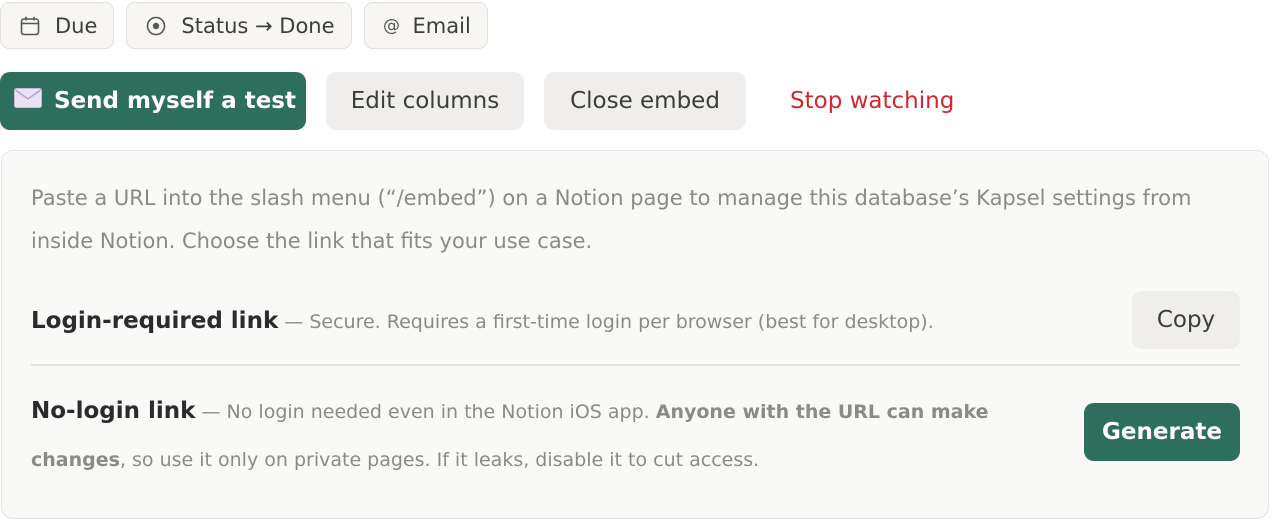 Image resolution: width=1272 pixels, height=522 pixels. I want to click on at-sign-icon: @, so click(392, 25).